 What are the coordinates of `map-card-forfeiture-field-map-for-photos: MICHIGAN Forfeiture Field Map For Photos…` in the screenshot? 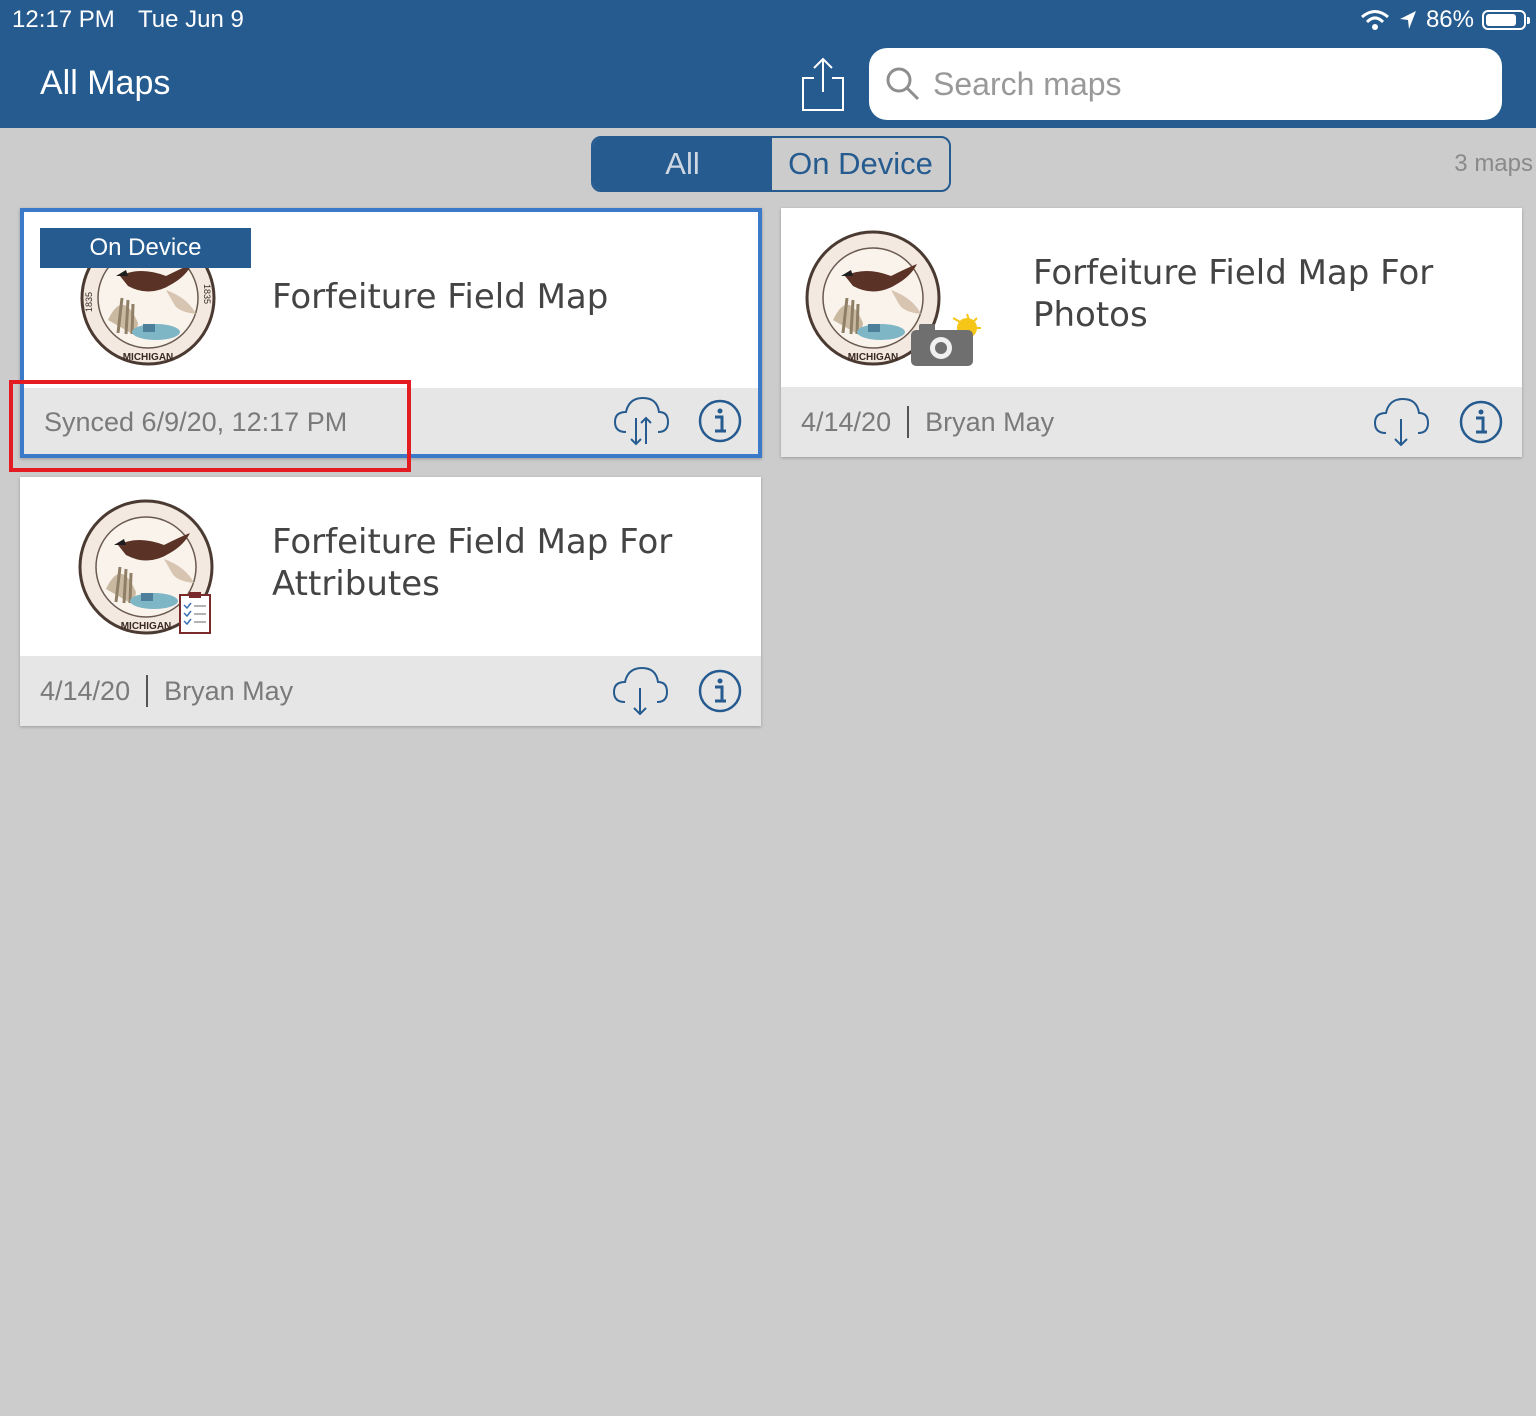 It's located at (1151, 332).